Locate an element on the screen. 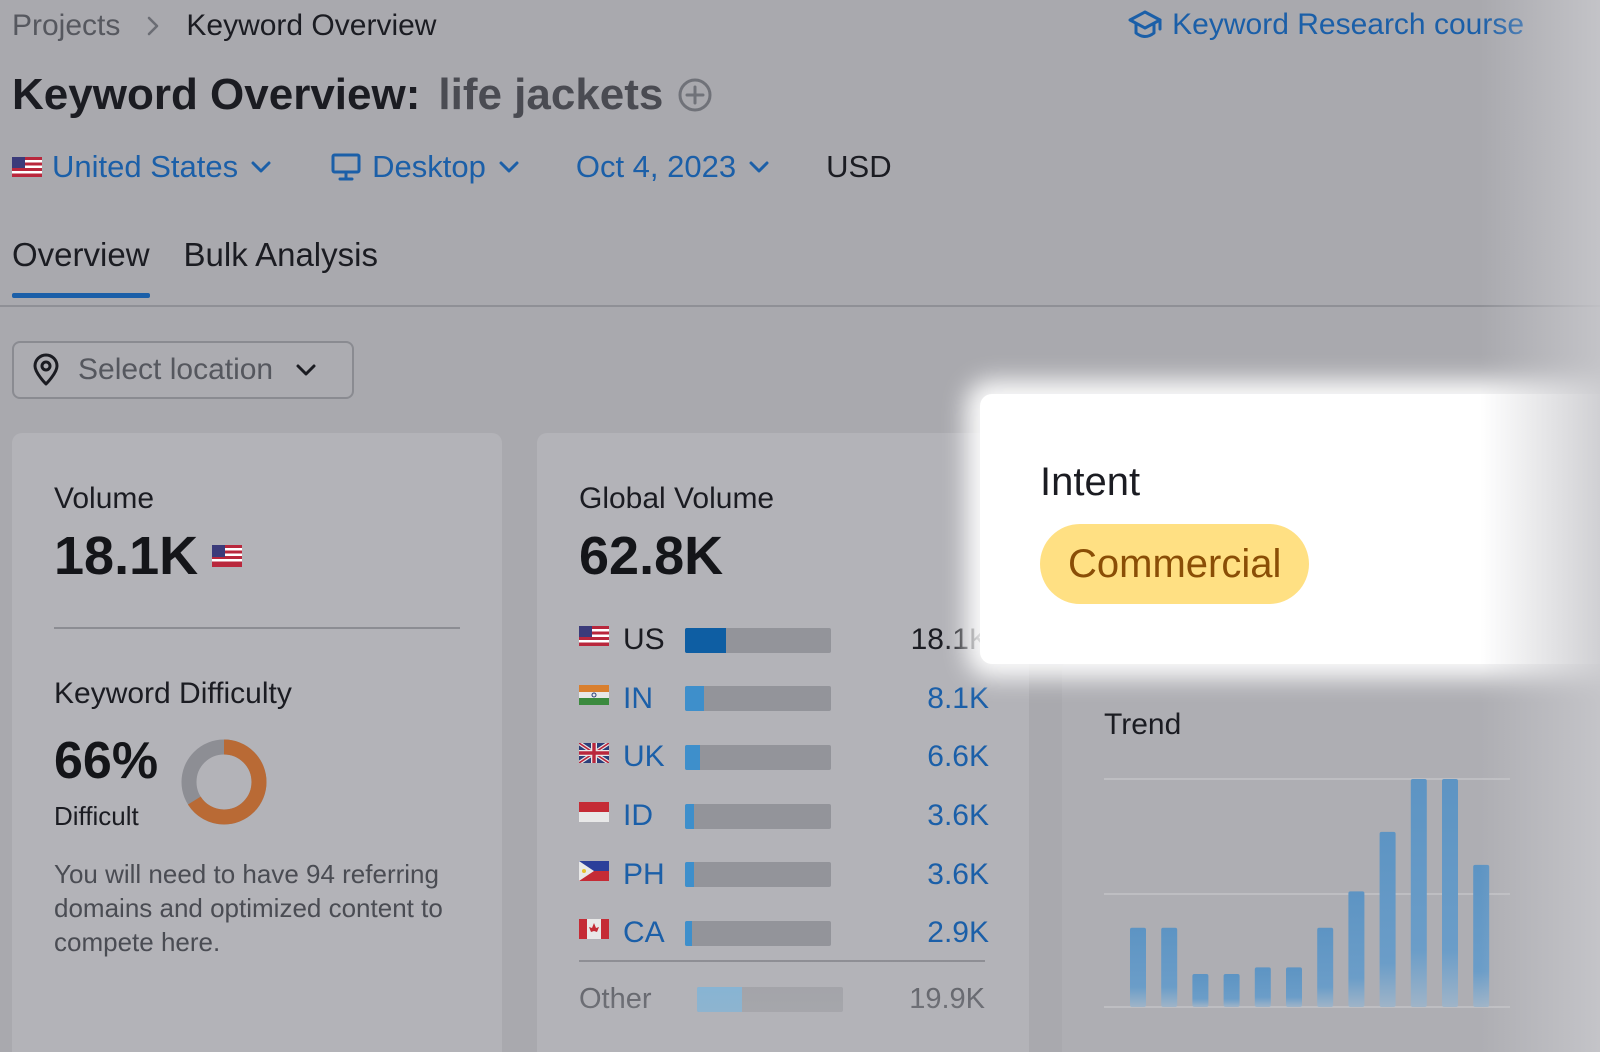 The width and height of the screenshot is (1600, 1052). breadcrumb-projects-link: Projects is located at coordinates (66, 26).